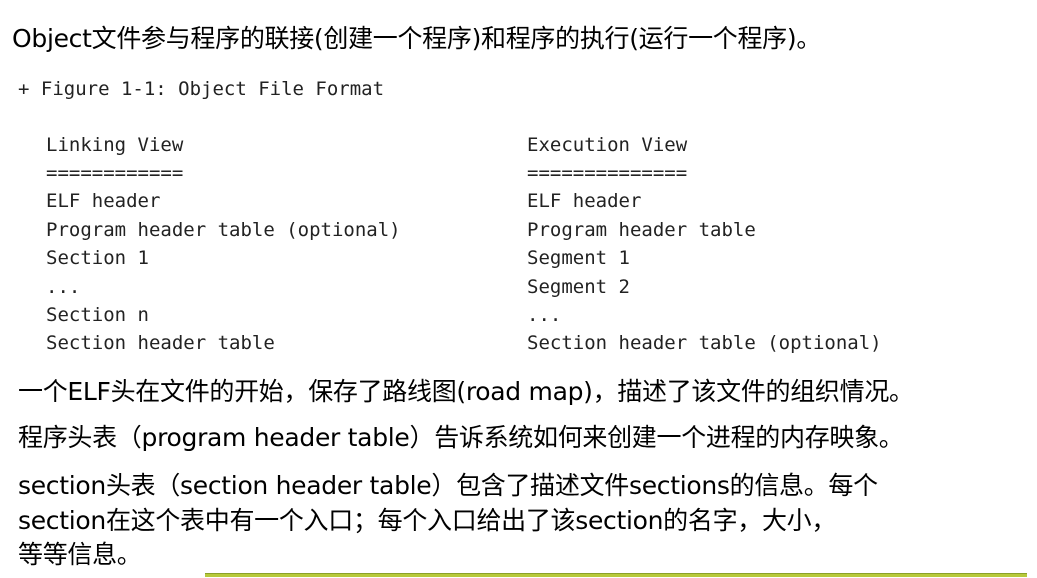 This screenshot has width=1037, height=578. I want to click on linking-view-underline: ============, so click(115, 173).